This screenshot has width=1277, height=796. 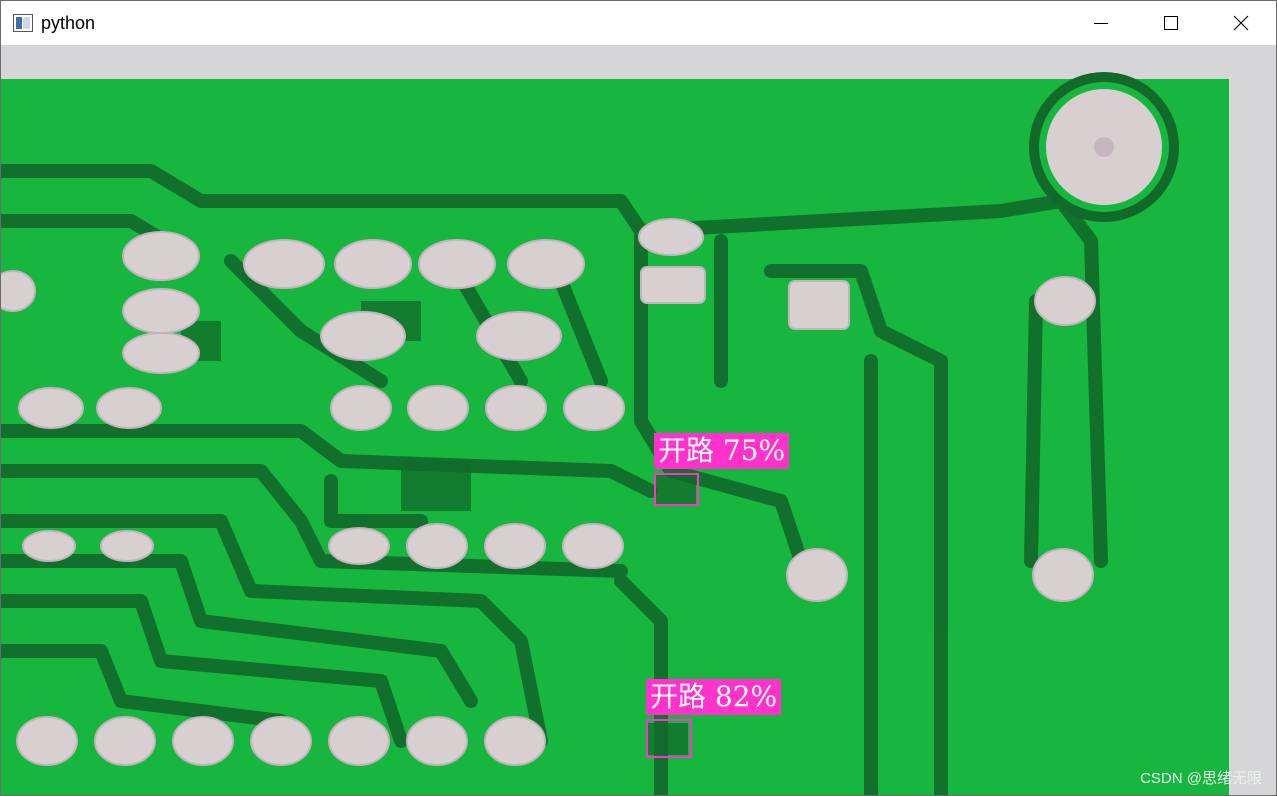 I want to click on minimize-button, so click(x=1101, y=23).